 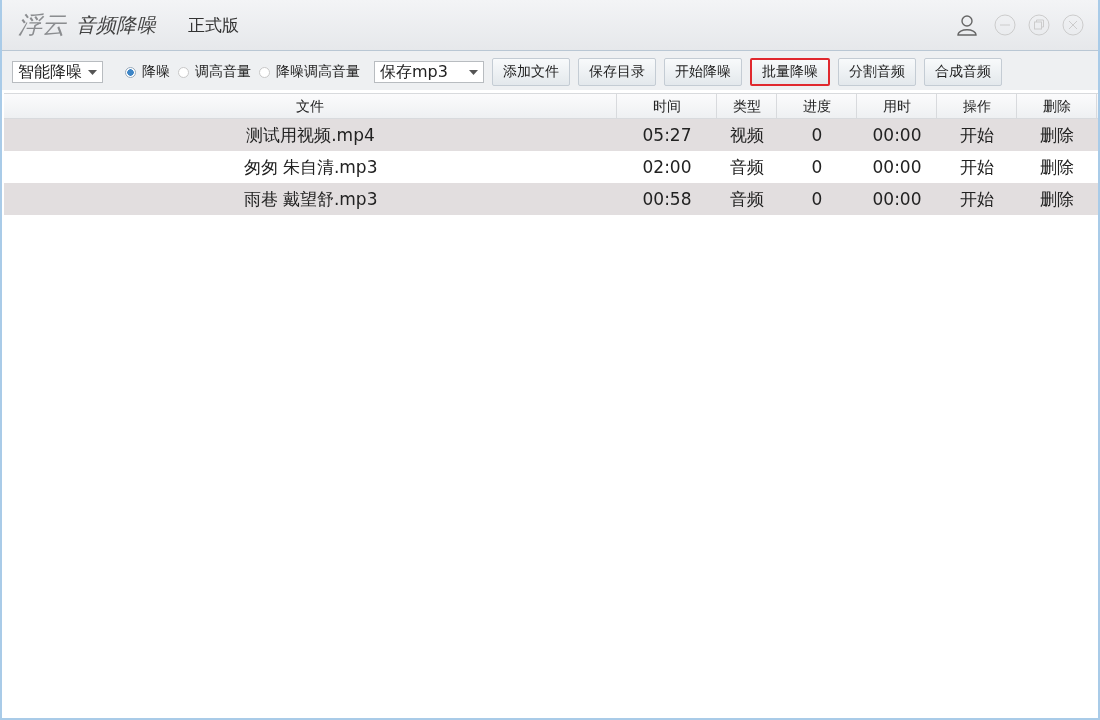 What do you see at coordinates (213, 25) in the screenshot?
I see `edition-label: 正式版` at bounding box center [213, 25].